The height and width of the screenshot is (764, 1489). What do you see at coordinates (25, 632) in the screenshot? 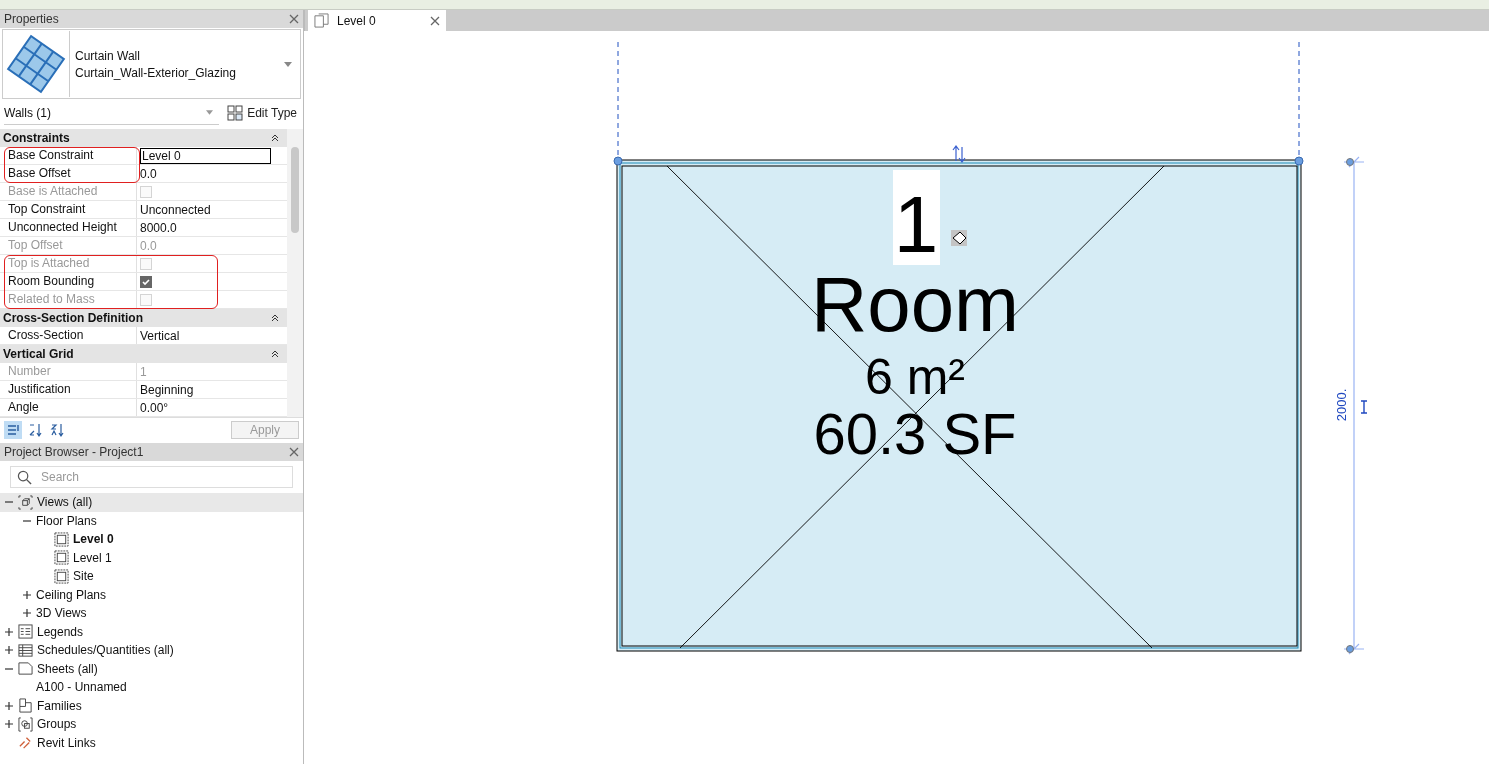
I see `legend-icon` at bounding box center [25, 632].